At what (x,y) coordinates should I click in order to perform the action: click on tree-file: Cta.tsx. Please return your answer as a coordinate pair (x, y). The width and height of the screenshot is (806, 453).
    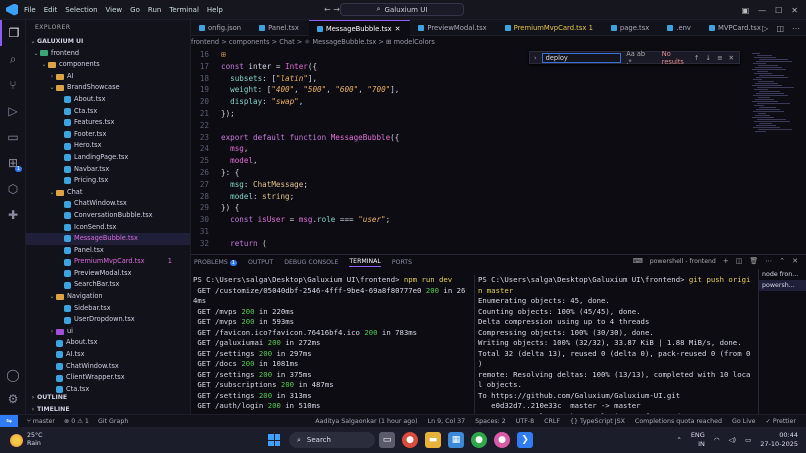
    Looking at the image, I should click on (108, 112).